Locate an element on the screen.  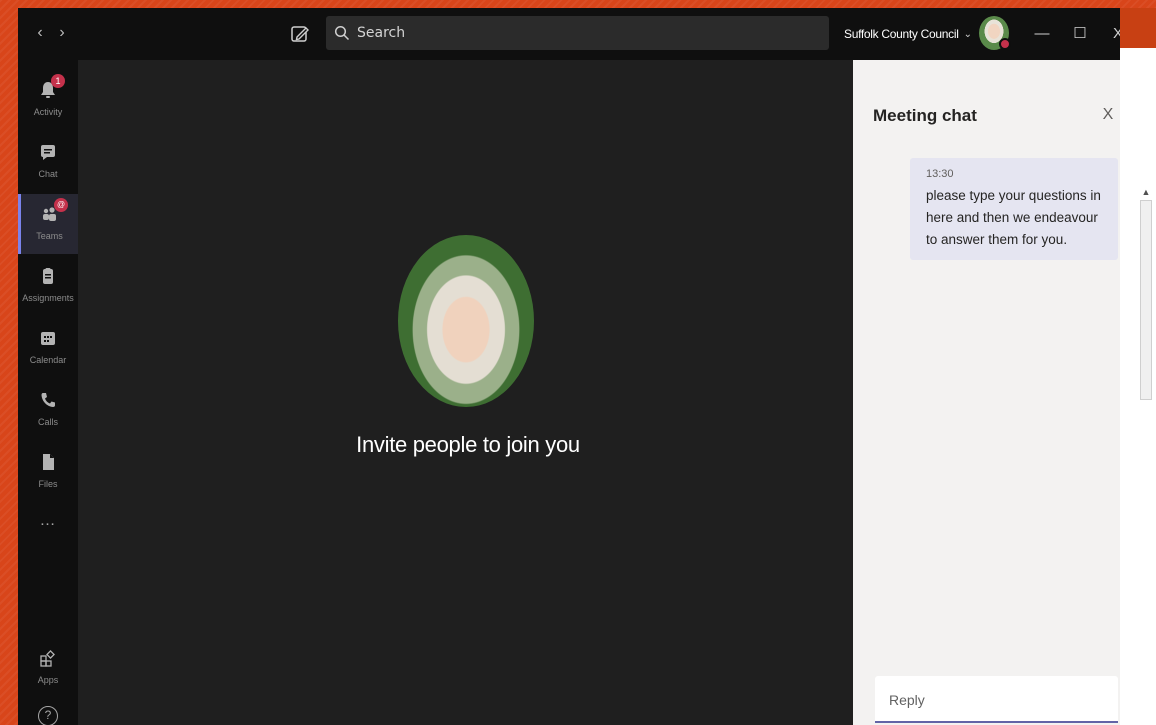
rail-label: Files is located at coordinates (48, 484).